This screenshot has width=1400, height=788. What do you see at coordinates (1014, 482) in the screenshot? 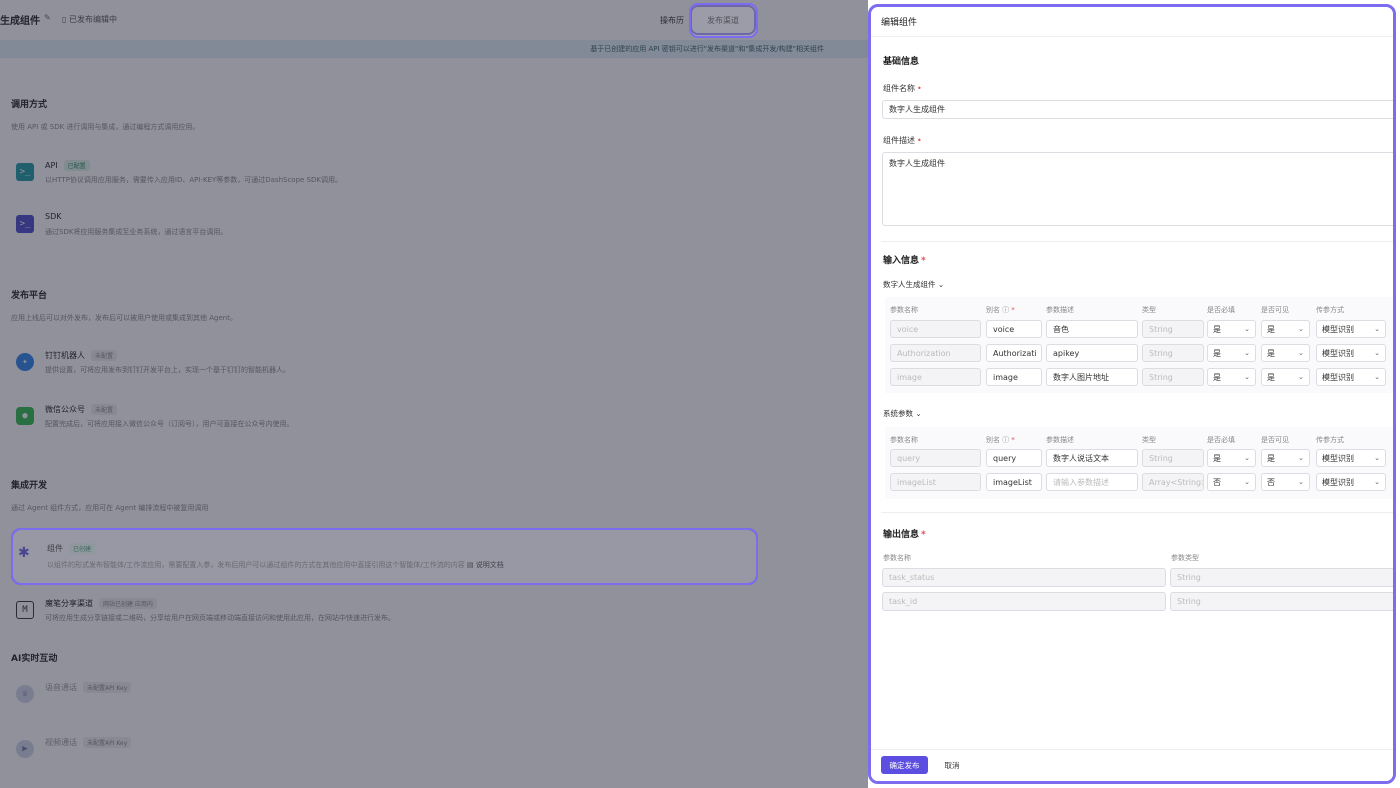
I see `alias-input: imageList` at bounding box center [1014, 482].